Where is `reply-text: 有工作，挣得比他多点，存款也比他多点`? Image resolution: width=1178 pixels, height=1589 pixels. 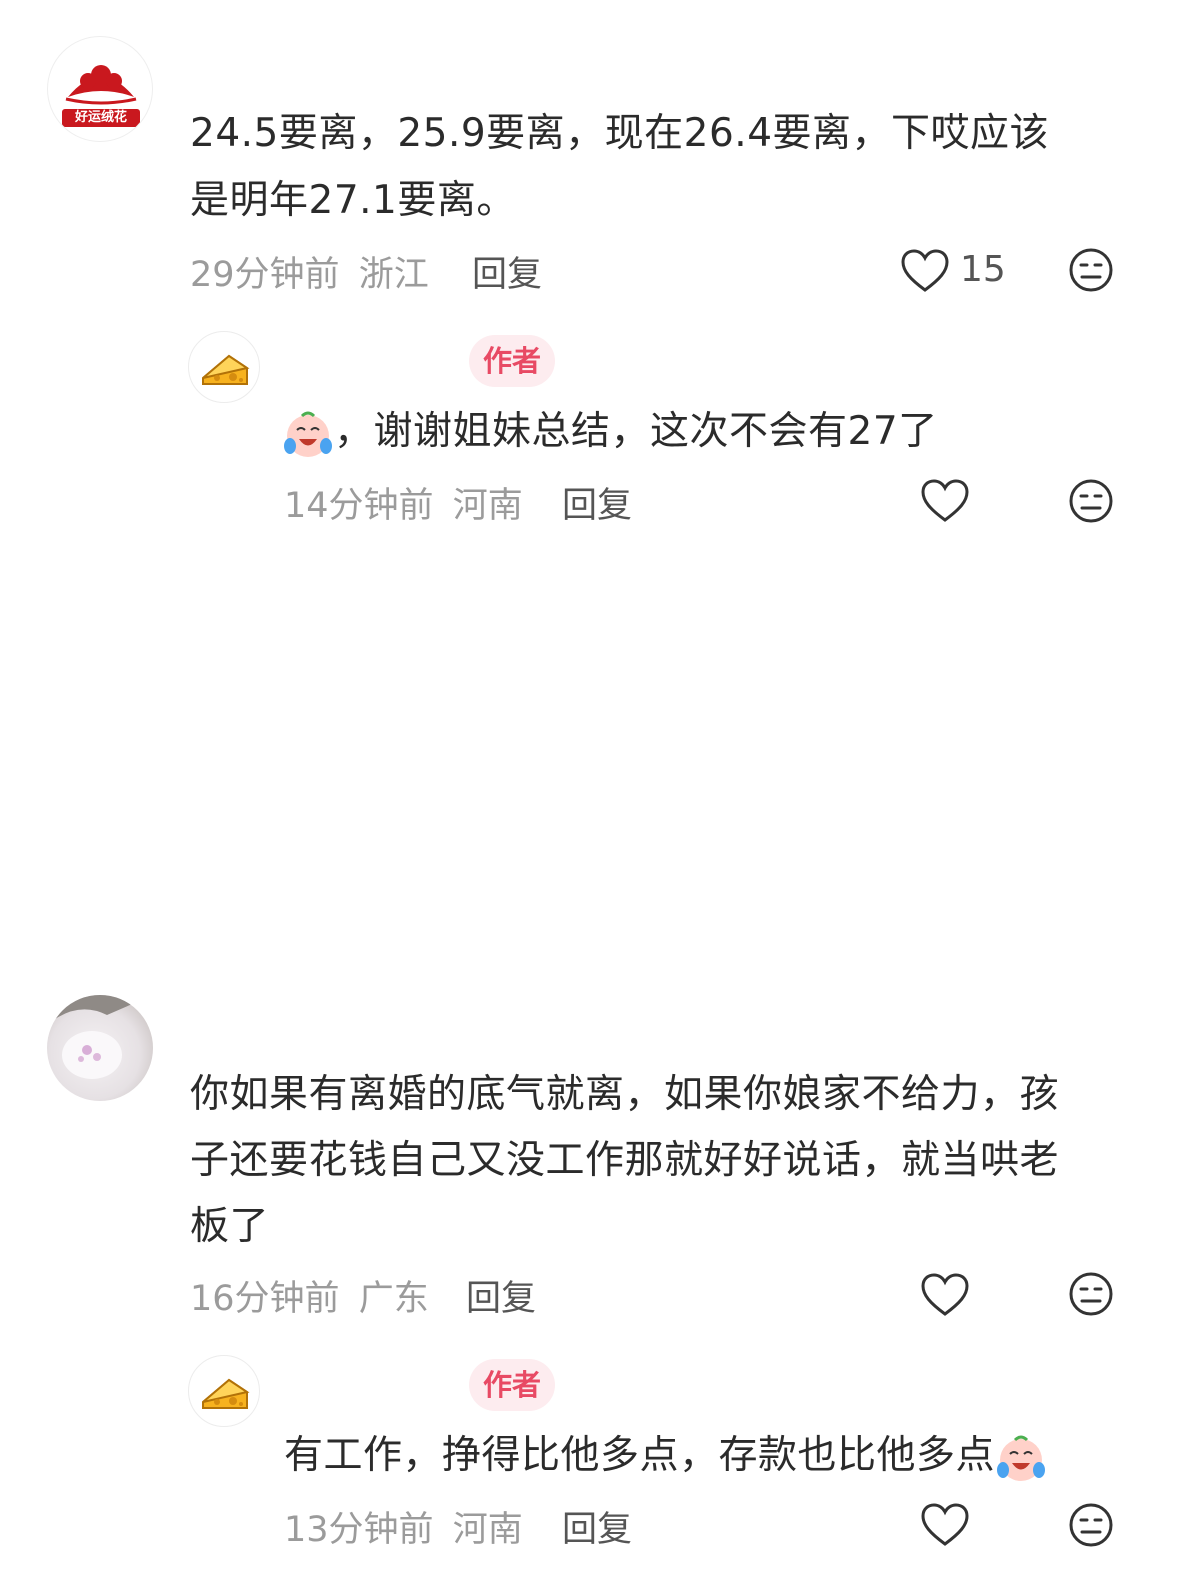
reply-text: 有工作，挣得比他多点，存款也比他多点 is located at coordinates (665, 1455).